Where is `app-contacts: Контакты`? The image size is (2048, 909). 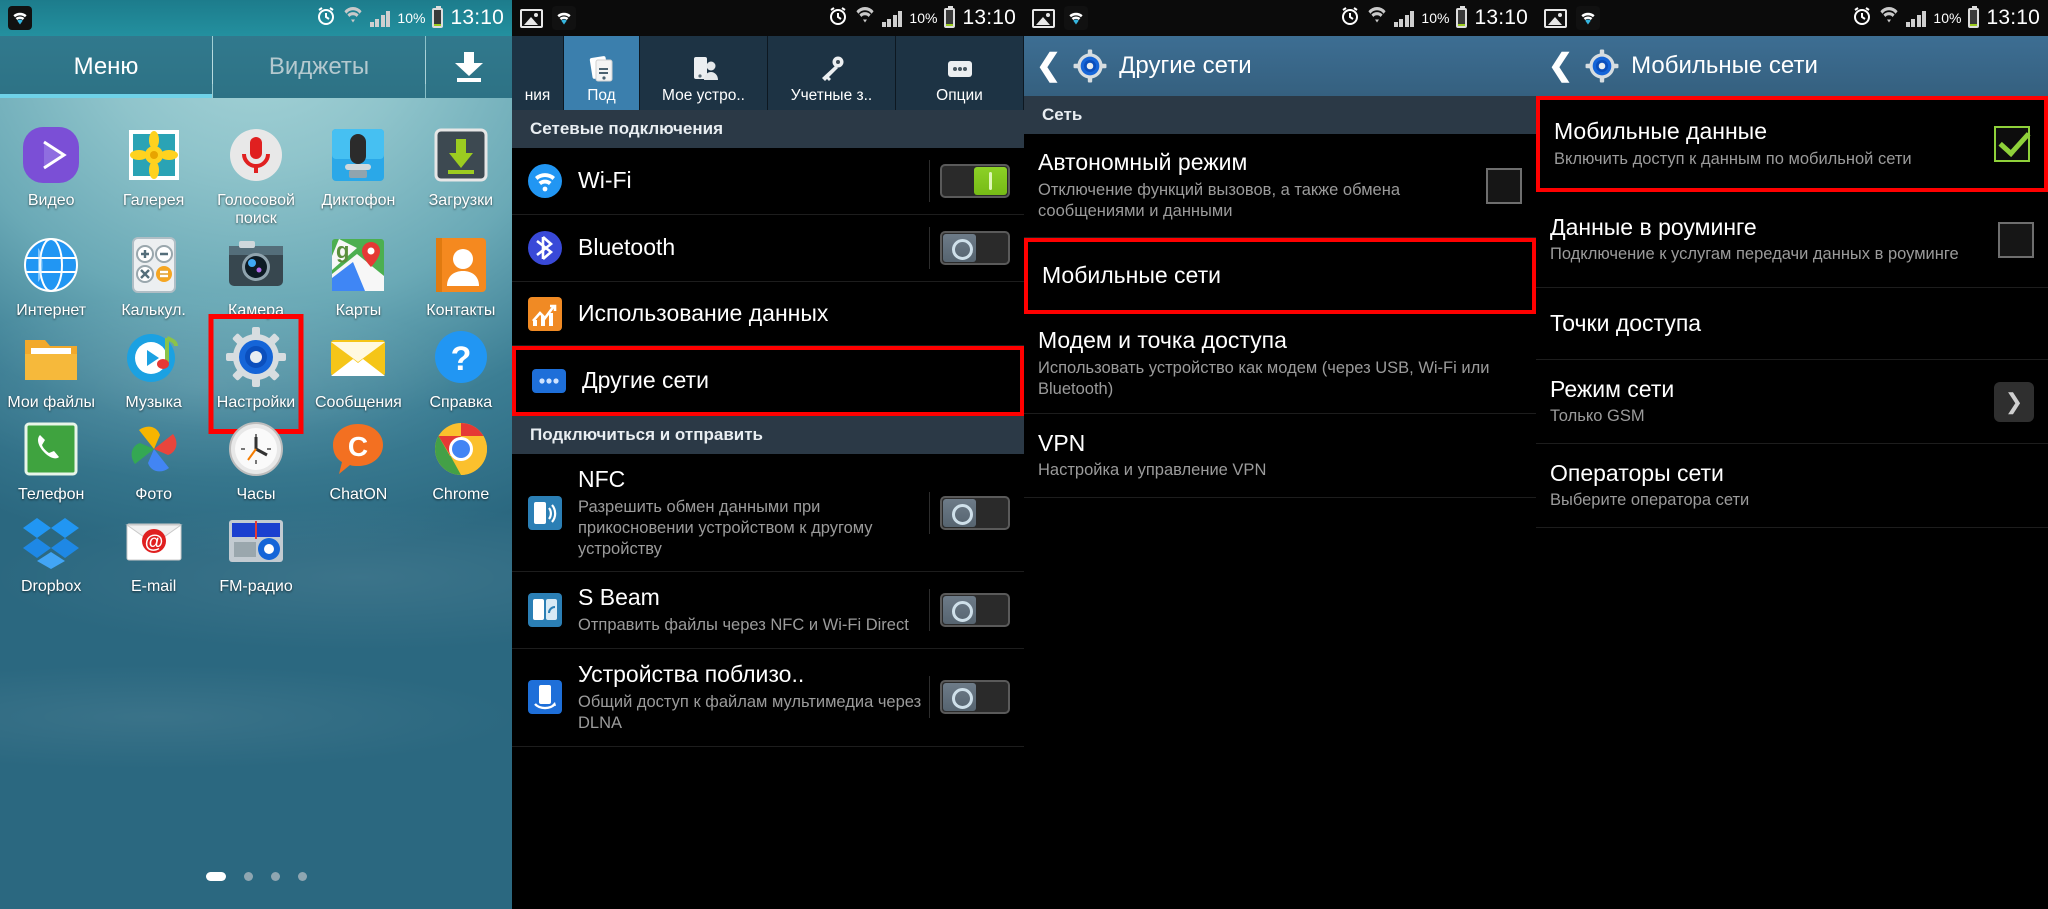
app-contacts: Контакты is located at coordinates (461, 274).